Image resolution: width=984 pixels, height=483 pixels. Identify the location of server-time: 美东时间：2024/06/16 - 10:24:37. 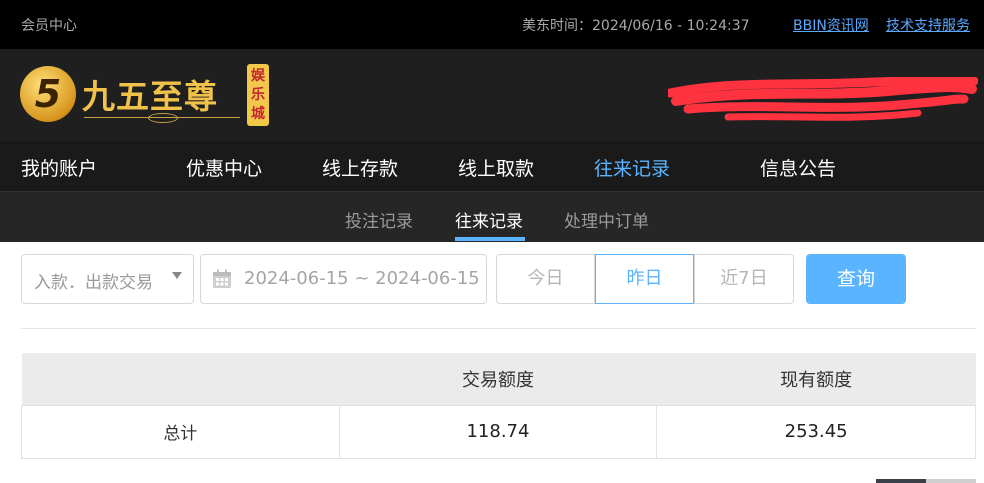
(636, 26).